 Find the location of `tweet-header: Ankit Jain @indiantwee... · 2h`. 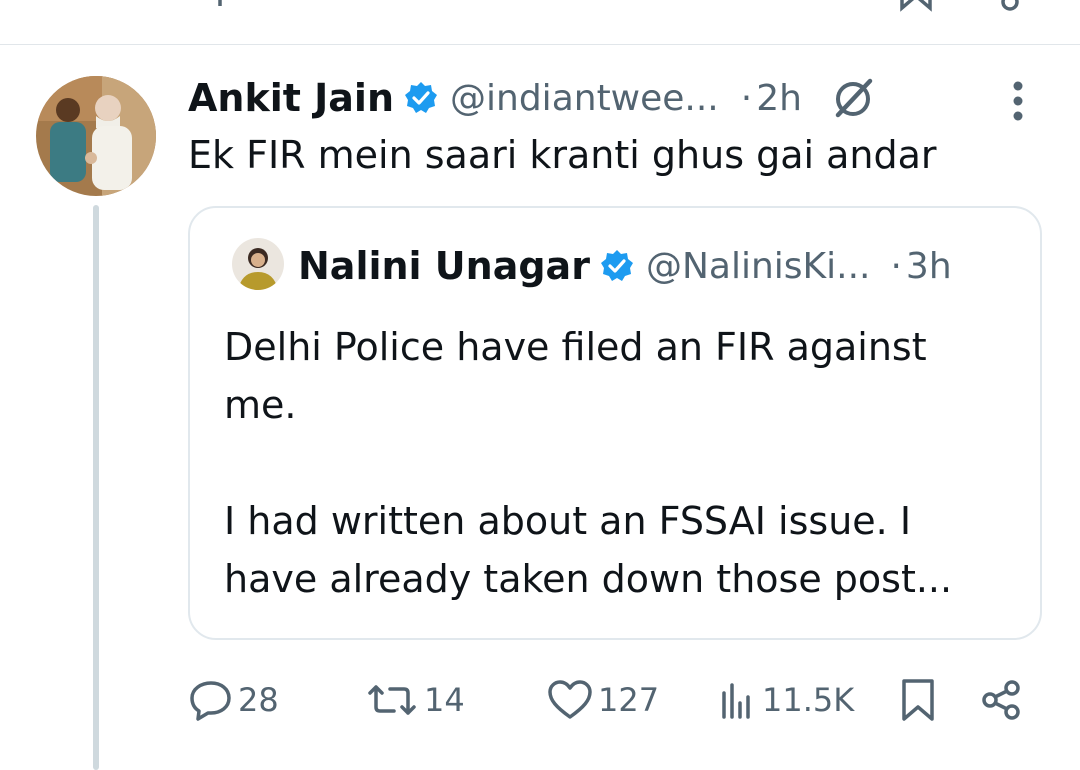

tweet-header: Ankit Jain @indiantwee... · 2h is located at coordinates (532, 98).